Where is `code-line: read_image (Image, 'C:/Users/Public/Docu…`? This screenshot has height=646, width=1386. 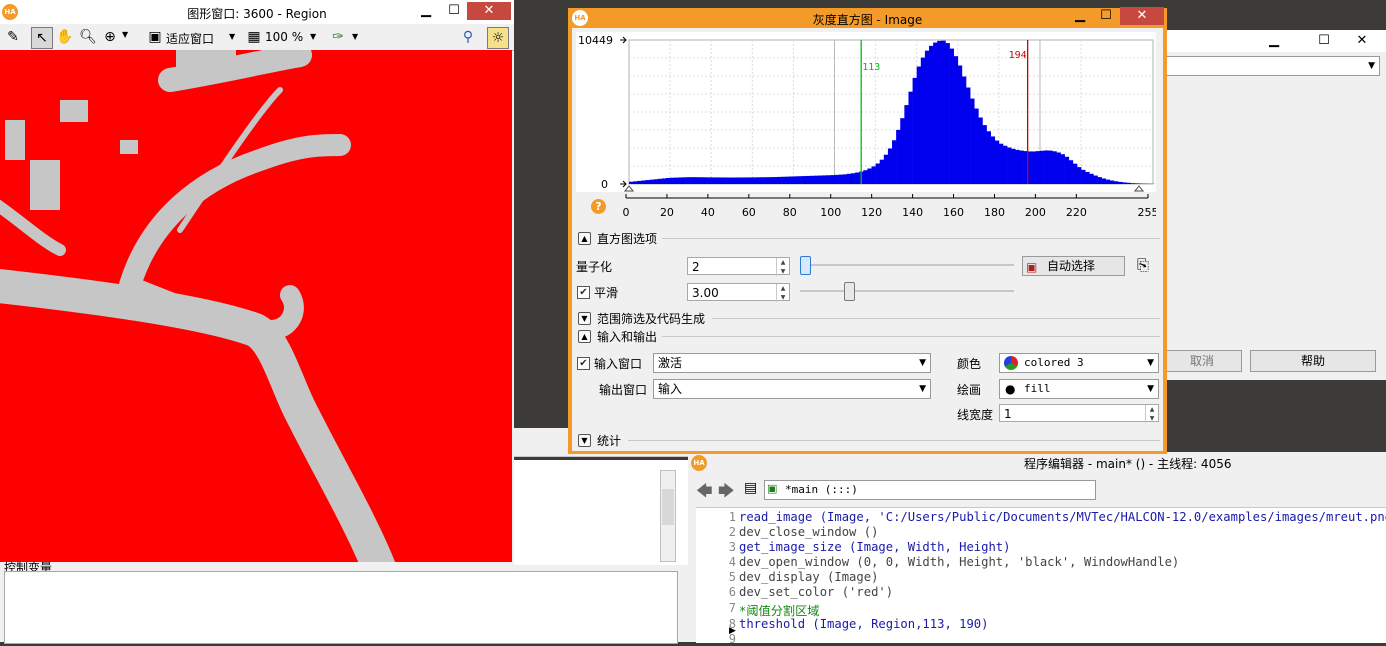 code-line: read_image (Image, 'C:/Users/Public/Docu… is located at coordinates (1062, 517).